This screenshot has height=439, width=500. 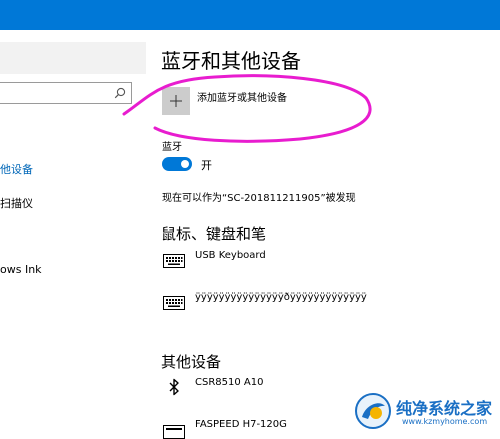 I want to click on add-device-label: 添加蓝牙或其他设备, so click(x=242, y=96).